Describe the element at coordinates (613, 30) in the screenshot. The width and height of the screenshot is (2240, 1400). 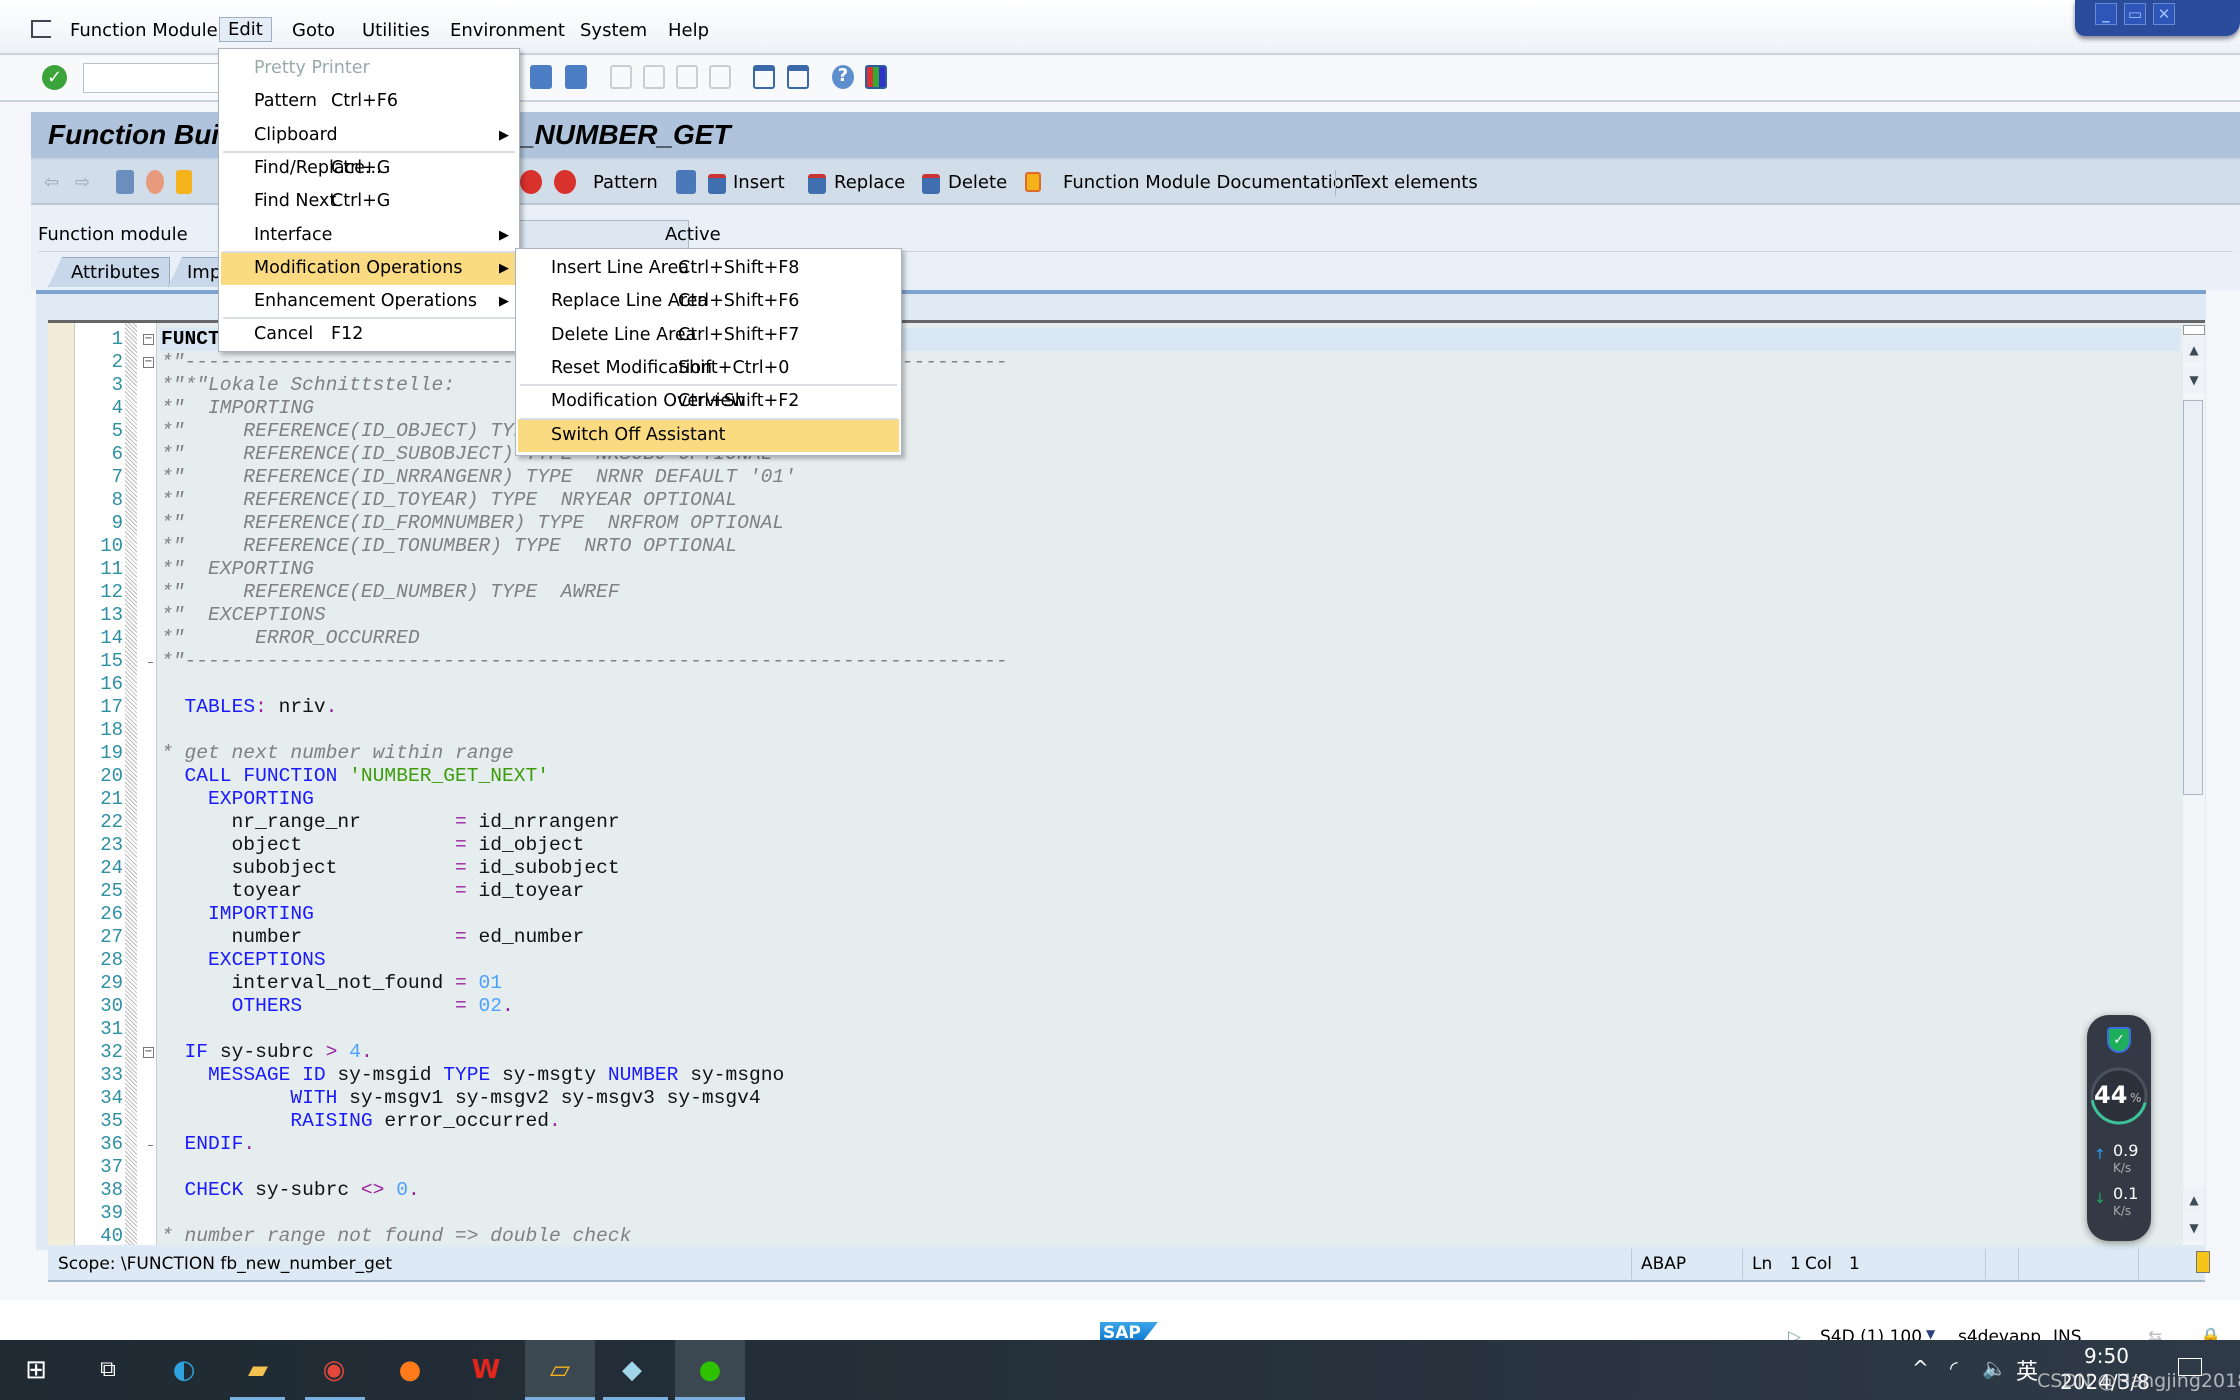
I see `menu-system: System` at that location.